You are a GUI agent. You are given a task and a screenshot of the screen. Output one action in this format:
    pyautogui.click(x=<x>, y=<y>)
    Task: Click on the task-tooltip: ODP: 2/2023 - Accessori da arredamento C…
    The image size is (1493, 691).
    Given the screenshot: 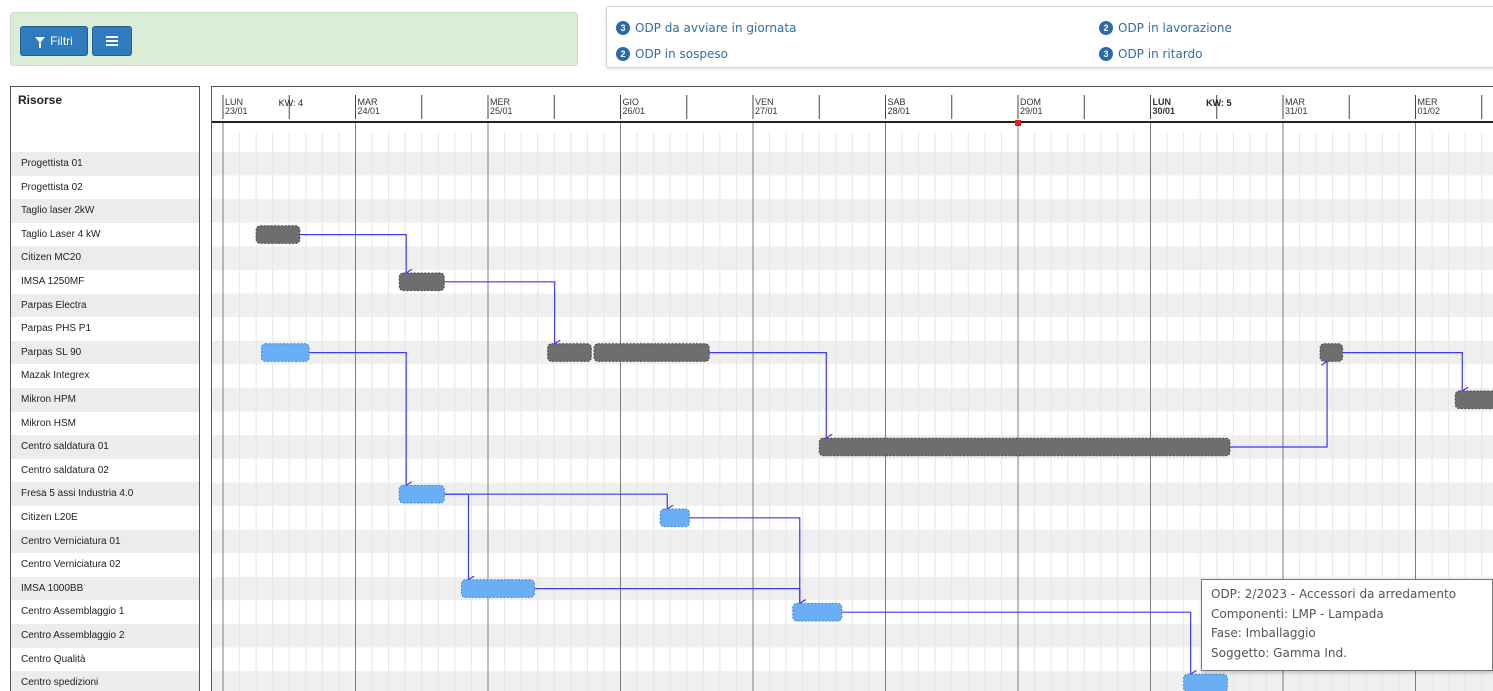 What is the action you would take?
    pyautogui.click(x=1347, y=625)
    